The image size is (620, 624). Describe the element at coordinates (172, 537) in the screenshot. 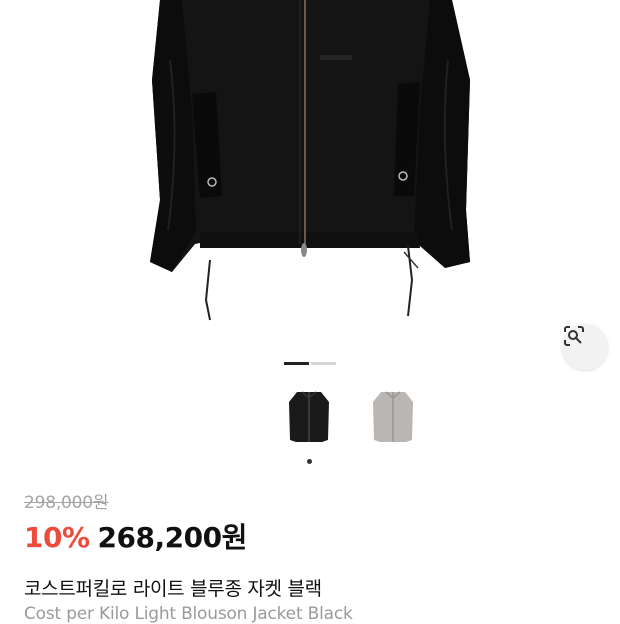

I see `sale-price: 268,200원` at that location.